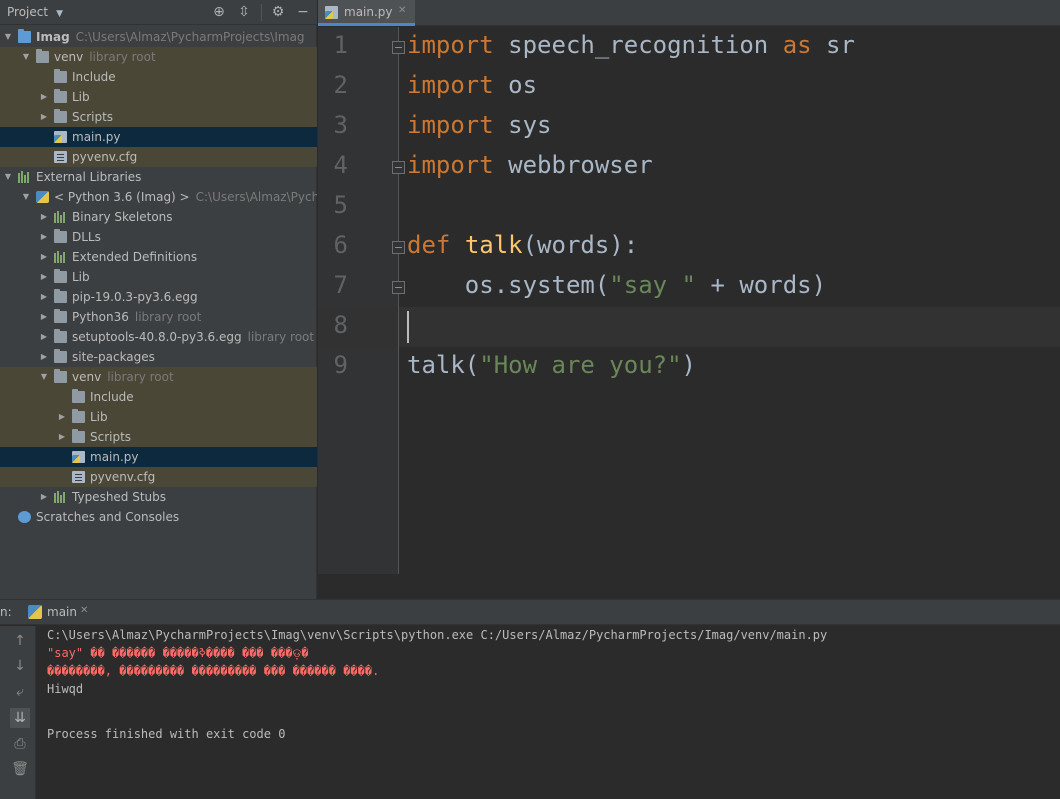 The height and width of the screenshot is (799, 1060). I want to click on project-view-selector: Project ▼, so click(35, 12).